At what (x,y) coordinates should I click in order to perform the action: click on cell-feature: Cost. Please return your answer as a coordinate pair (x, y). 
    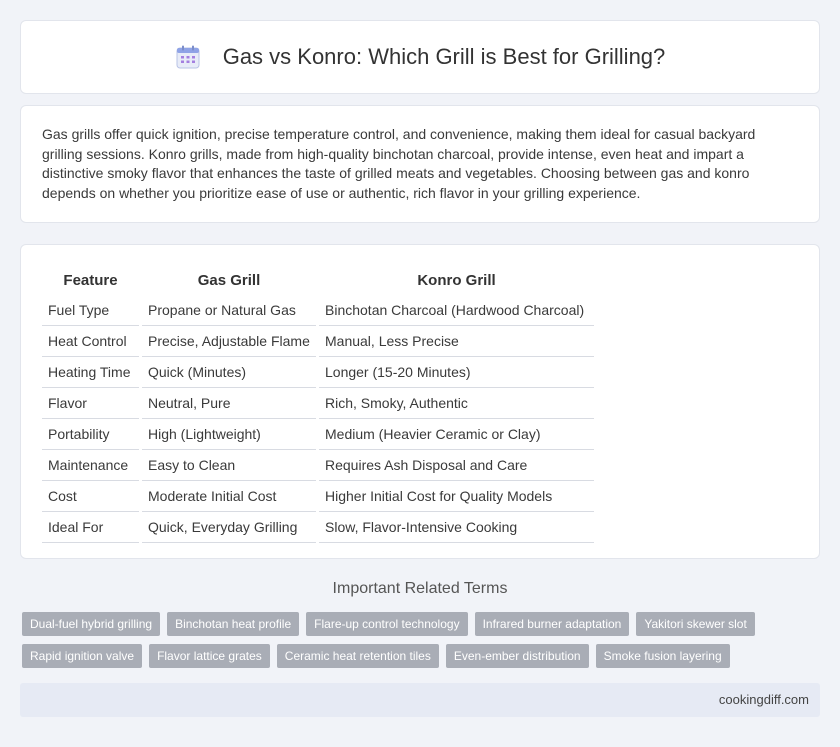
    Looking at the image, I should click on (90, 496).